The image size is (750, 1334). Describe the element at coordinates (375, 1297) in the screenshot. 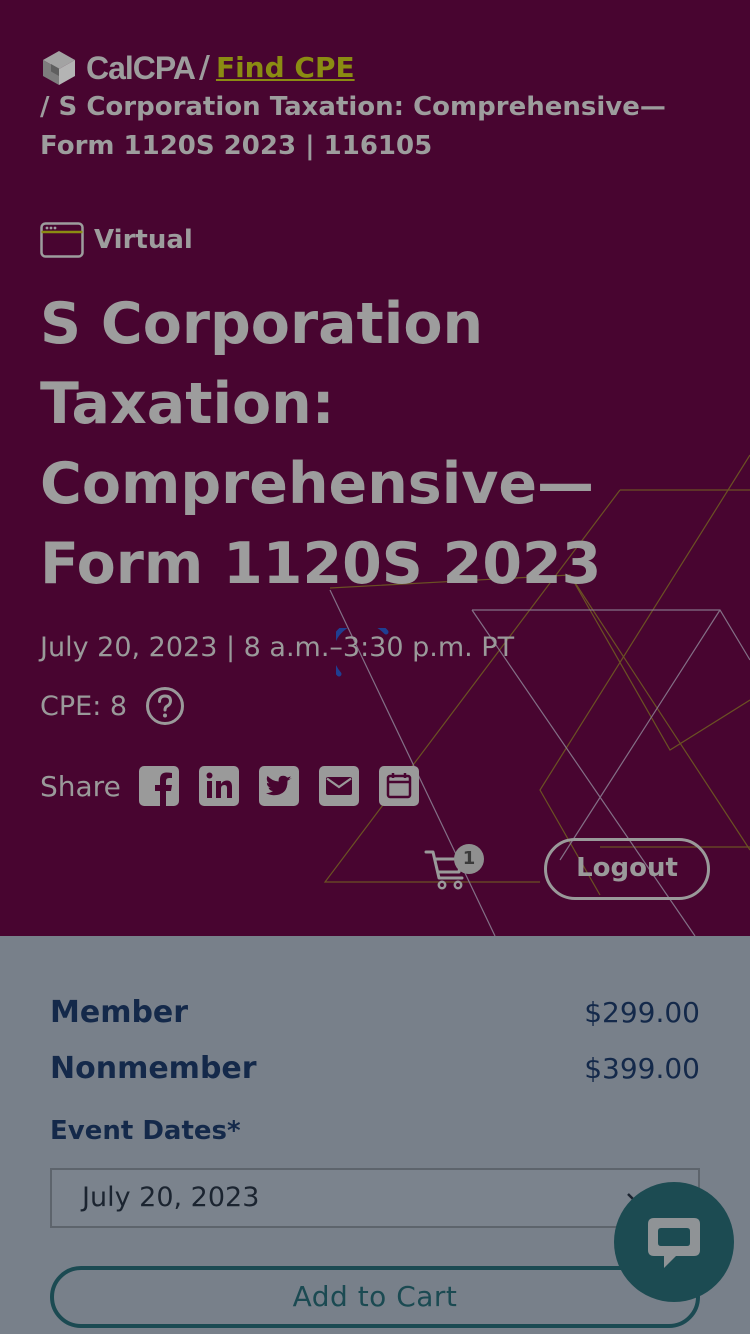

I see `add-to-cart-button: Add to Cart` at that location.